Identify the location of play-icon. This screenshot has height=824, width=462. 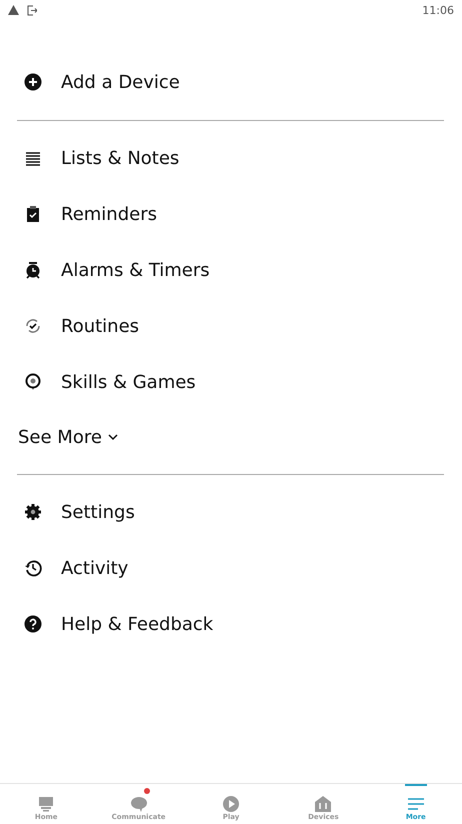
(231, 804).